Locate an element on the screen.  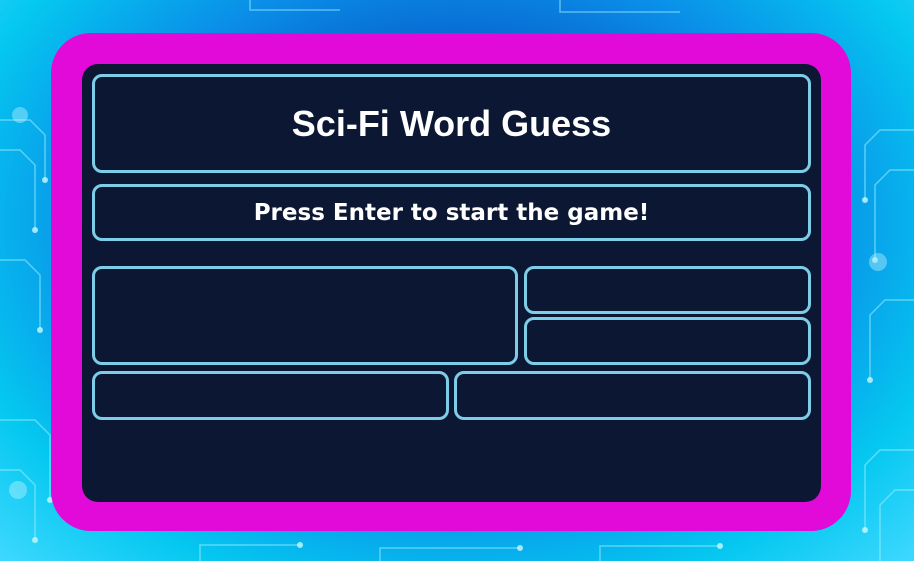
game-title: Sci-Fi Word Guess is located at coordinates (451, 123).